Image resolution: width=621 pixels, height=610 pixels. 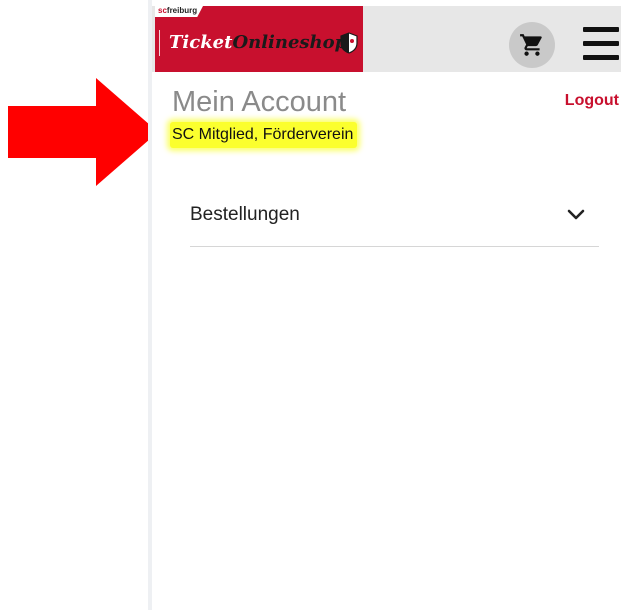 What do you see at coordinates (592, 101) in the screenshot?
I see `logout-link: Logout` at bounding box center [592, 101].